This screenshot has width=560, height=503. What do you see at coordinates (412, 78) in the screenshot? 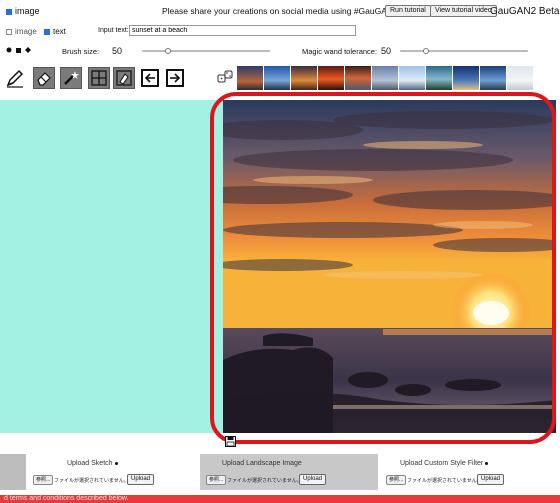
I see `style-swatch-lake-sky` at bounding box center [412, 78].